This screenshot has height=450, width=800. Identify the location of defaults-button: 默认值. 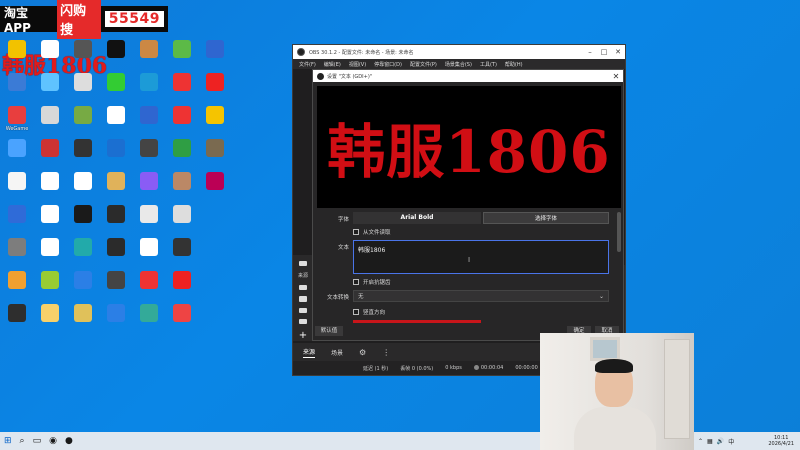
(329, 331).